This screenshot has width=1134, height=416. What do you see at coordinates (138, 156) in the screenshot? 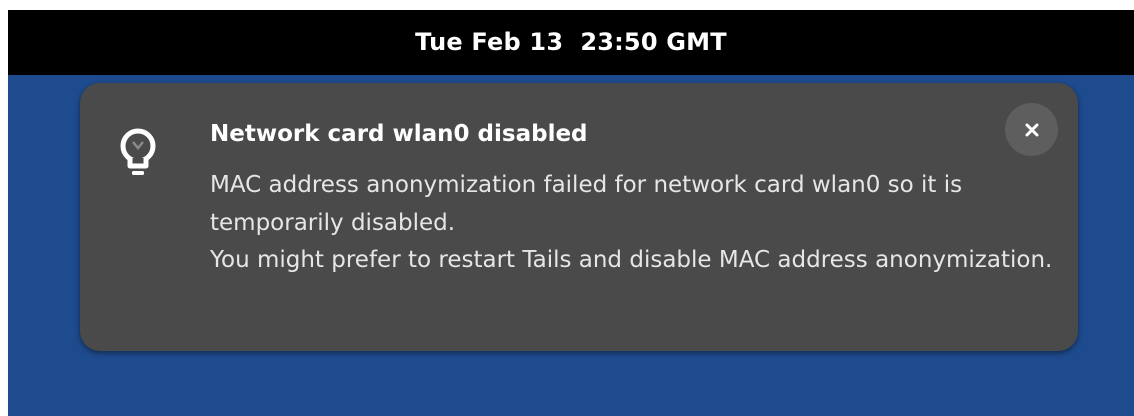
I see `lightbulb-icon` at bounding box center [138, 156].